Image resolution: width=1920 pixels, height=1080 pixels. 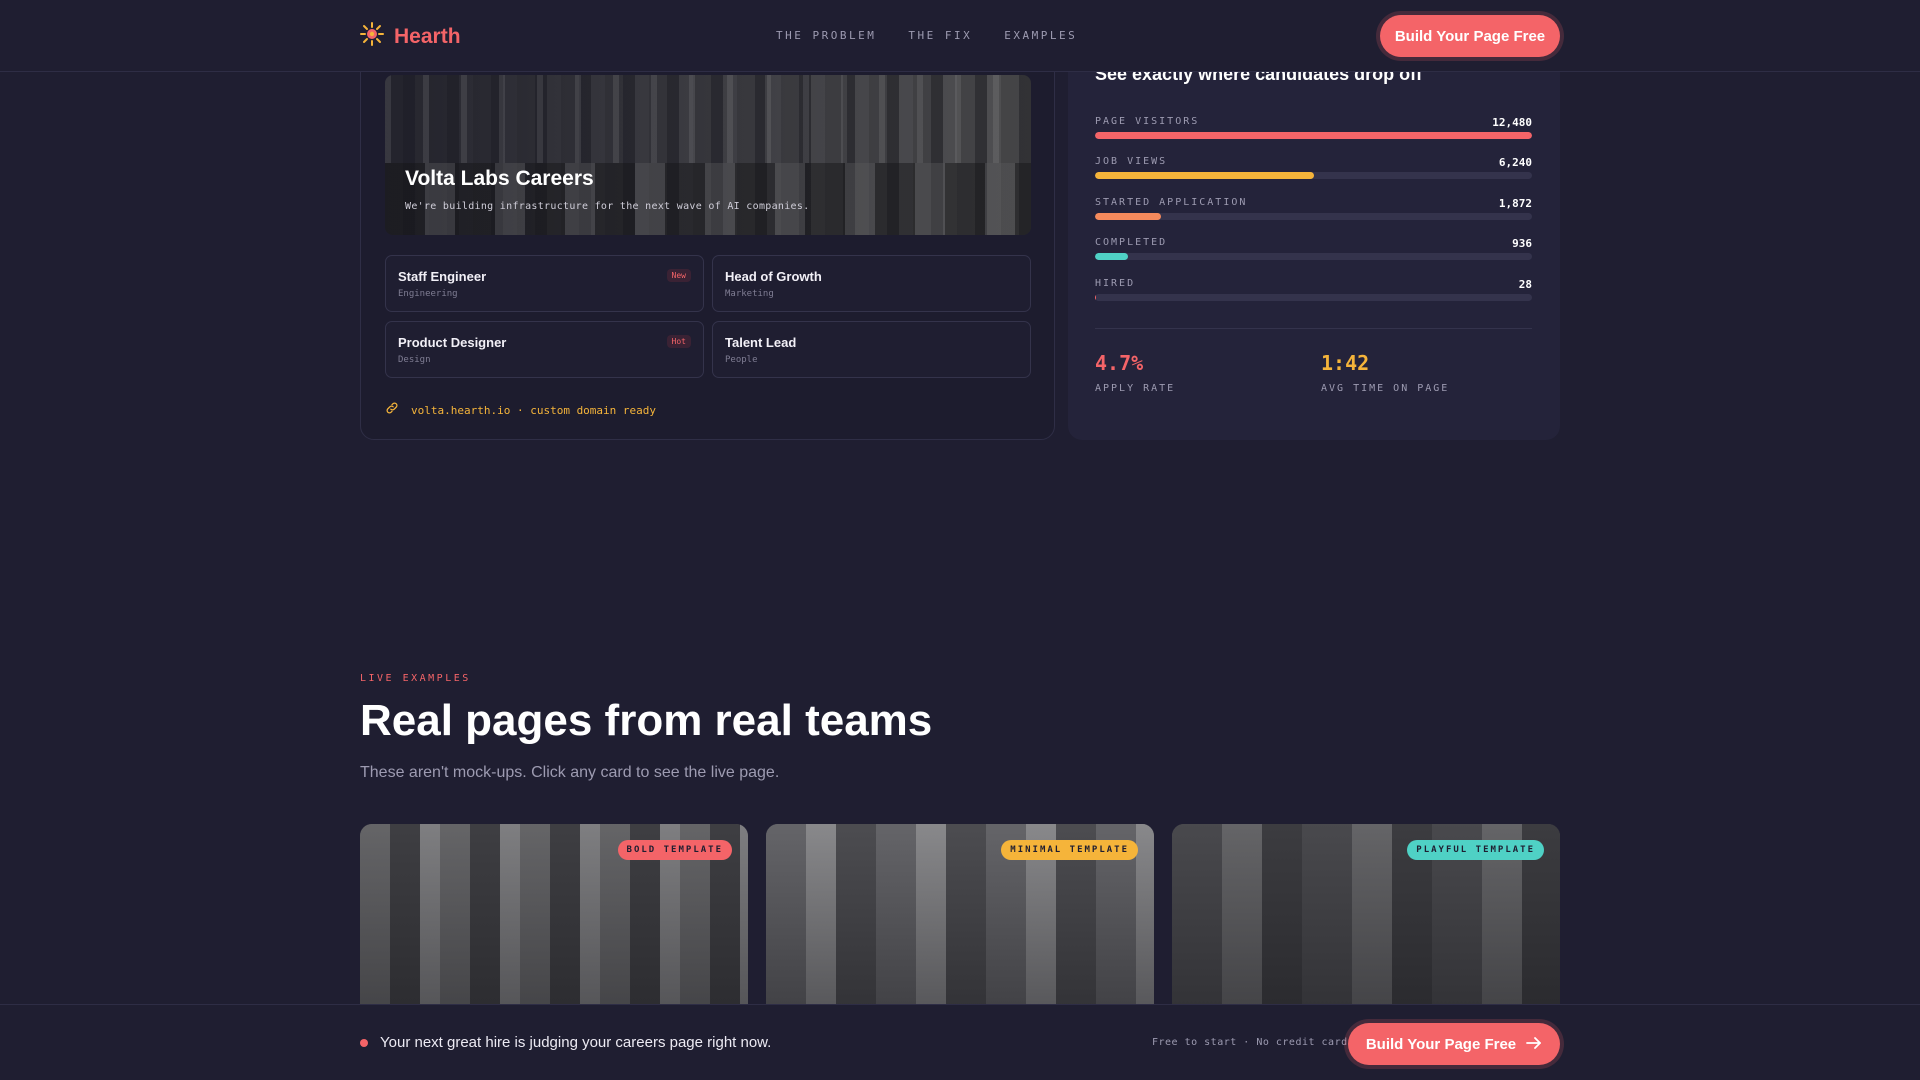 I want to click on sticky-cta-label: Build Your Page Free, so click(x=1441, y=1044).